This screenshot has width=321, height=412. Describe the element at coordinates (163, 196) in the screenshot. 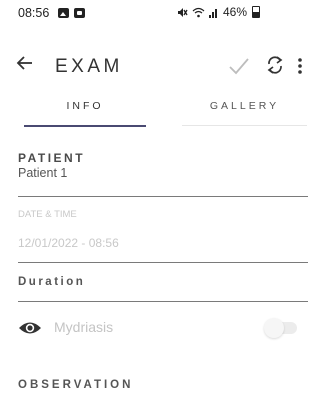

I see `patient-field-underline` at that location.